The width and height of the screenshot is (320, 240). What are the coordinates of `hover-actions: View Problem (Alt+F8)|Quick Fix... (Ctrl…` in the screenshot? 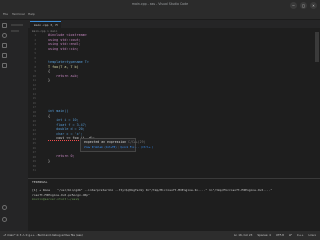 It's located at (118, 148).